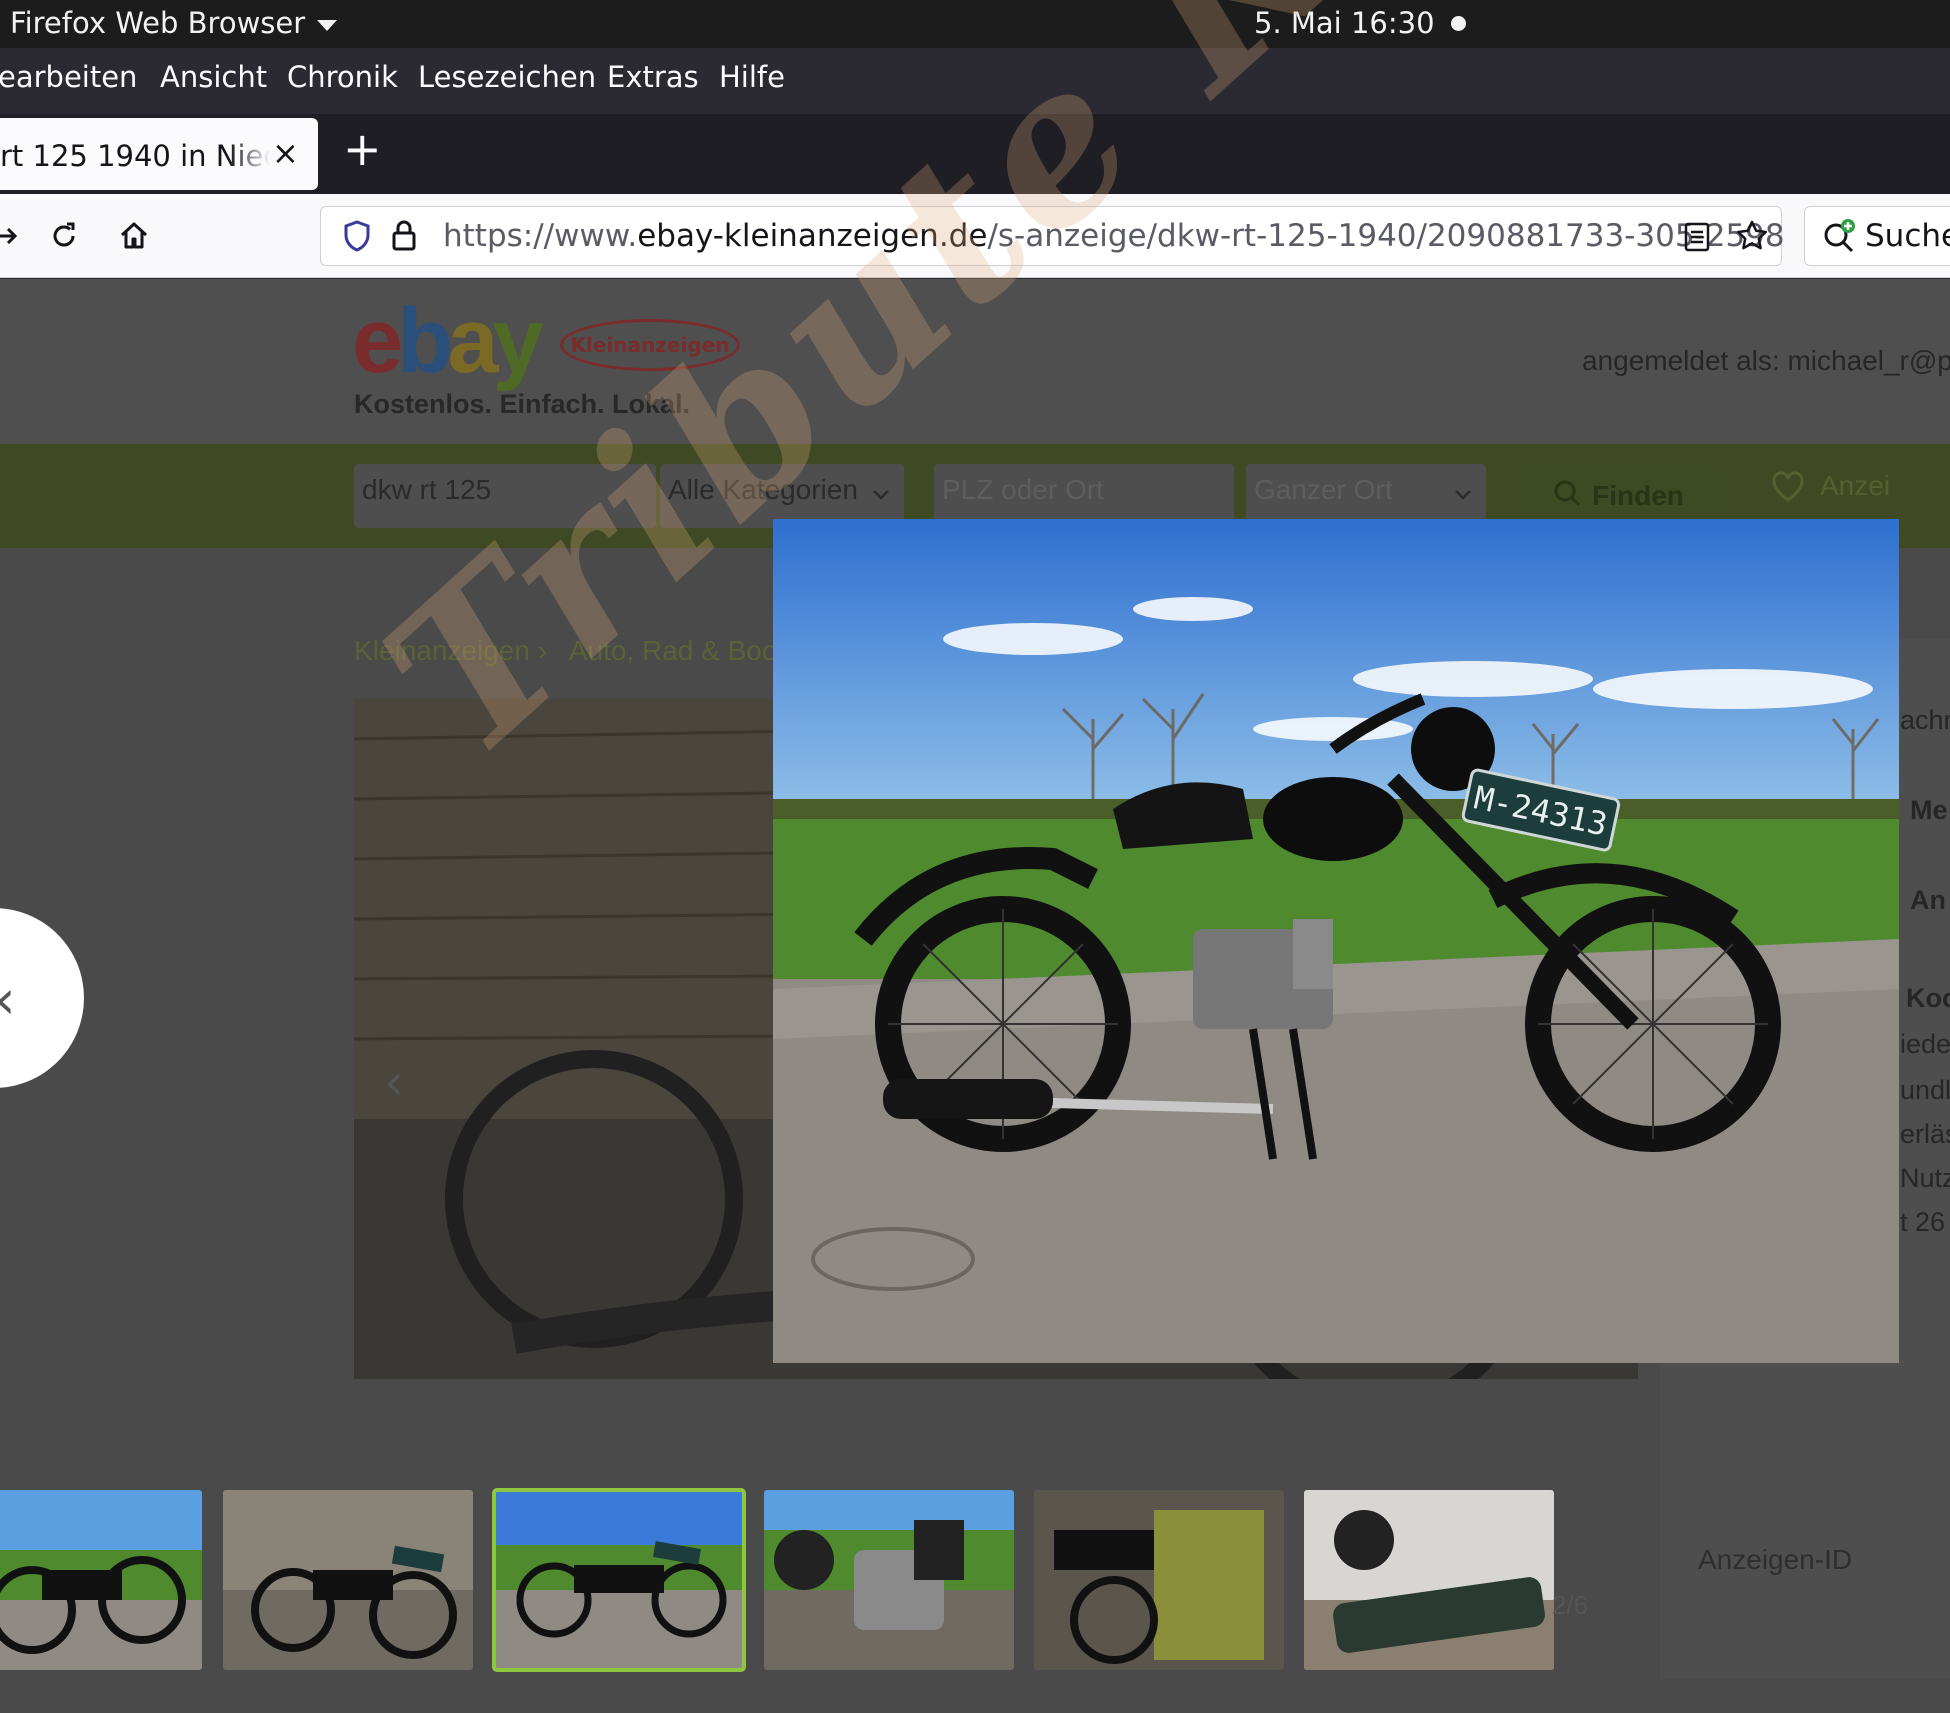 Image resolution: width=1950 pixels, height=1713 pixels. I want to click on url-prefix: https://www., so click(540, 236).